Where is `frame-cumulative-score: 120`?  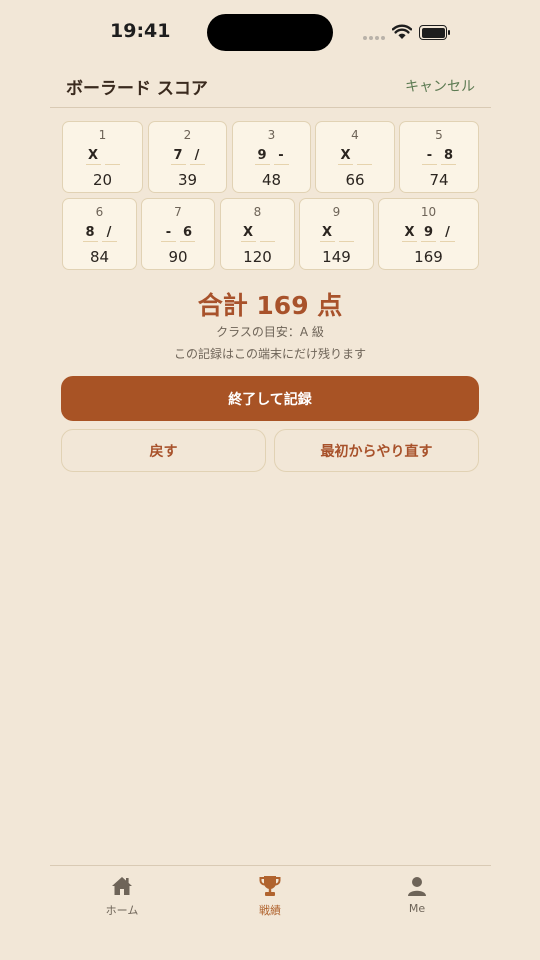
frame-cumulative-score: 120 is located at coordinates (257, 257).